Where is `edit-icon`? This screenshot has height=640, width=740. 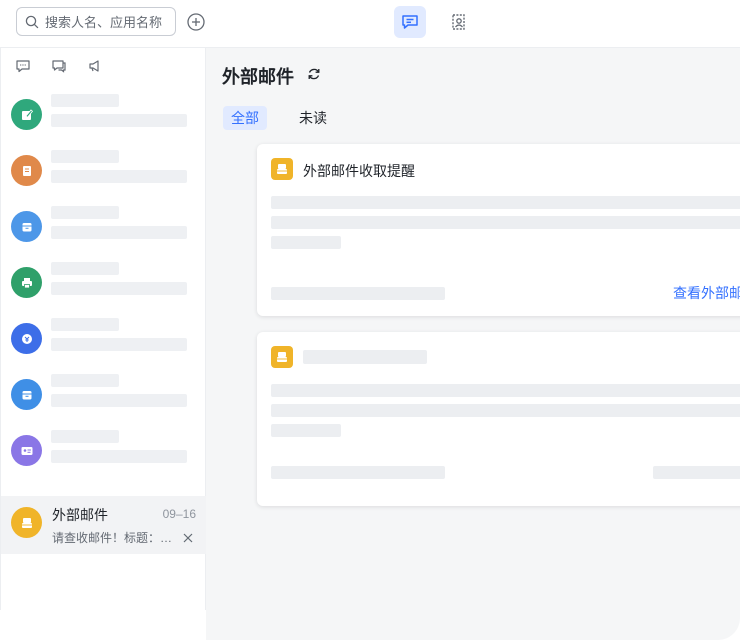
edit-icon is located at coordinates (27, 115).